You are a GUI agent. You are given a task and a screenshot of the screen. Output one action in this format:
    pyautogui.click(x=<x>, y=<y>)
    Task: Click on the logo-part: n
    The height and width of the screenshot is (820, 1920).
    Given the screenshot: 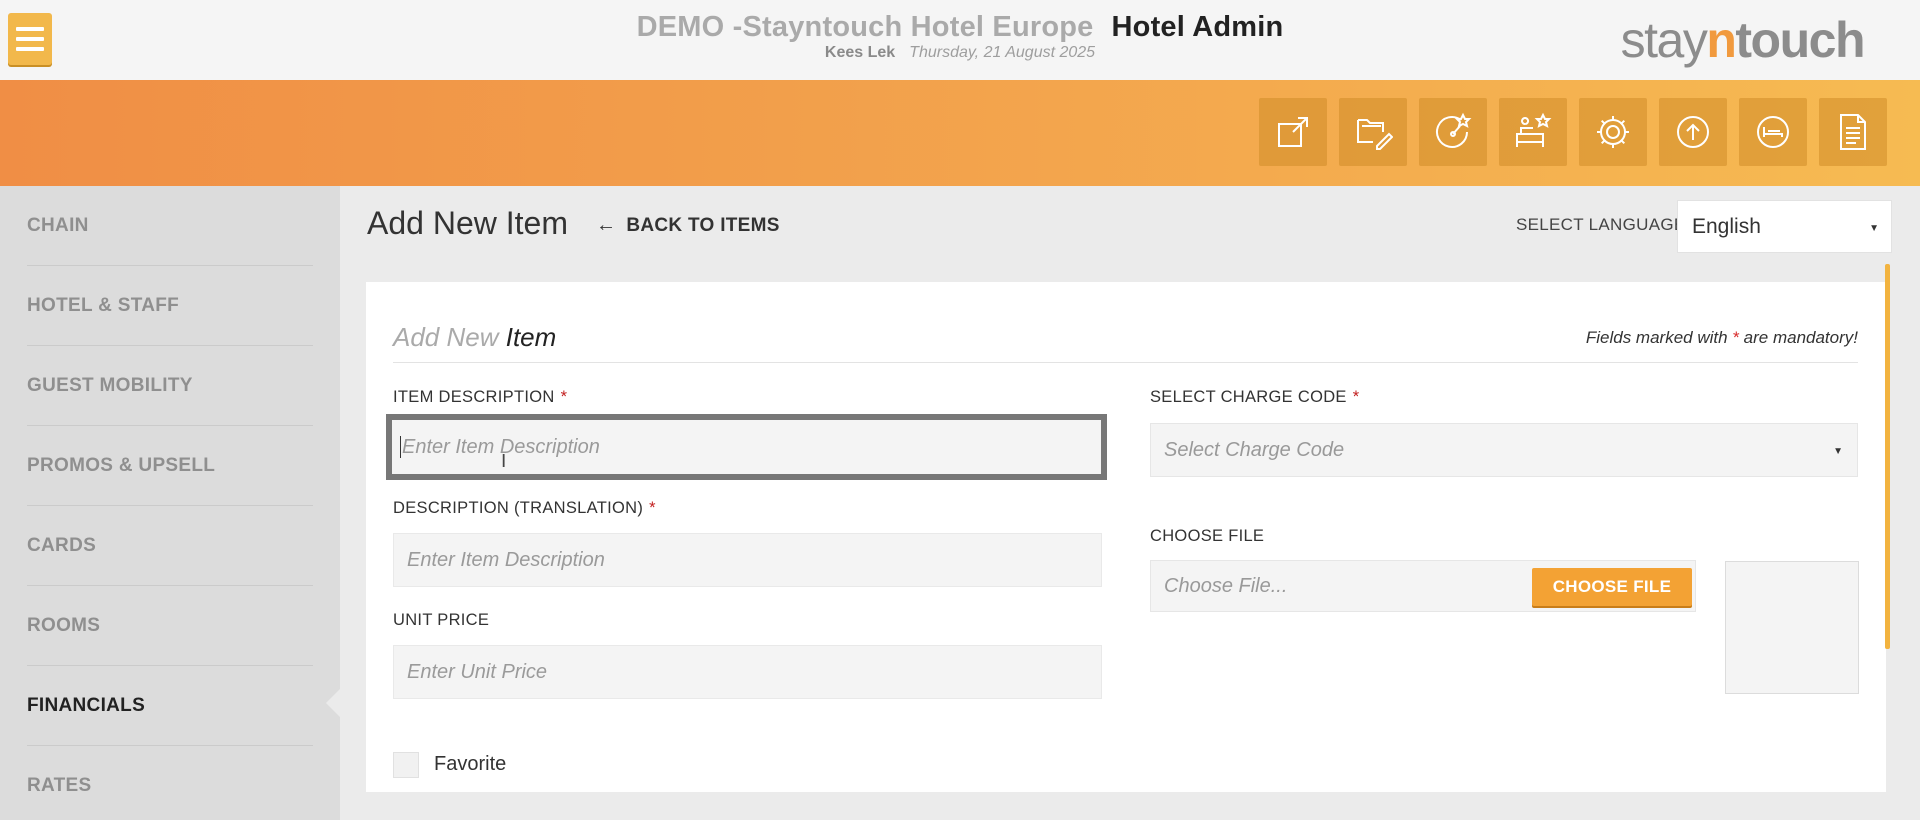 What is the action you would take?
    pyautogui.click(x=1721, y=40)
    